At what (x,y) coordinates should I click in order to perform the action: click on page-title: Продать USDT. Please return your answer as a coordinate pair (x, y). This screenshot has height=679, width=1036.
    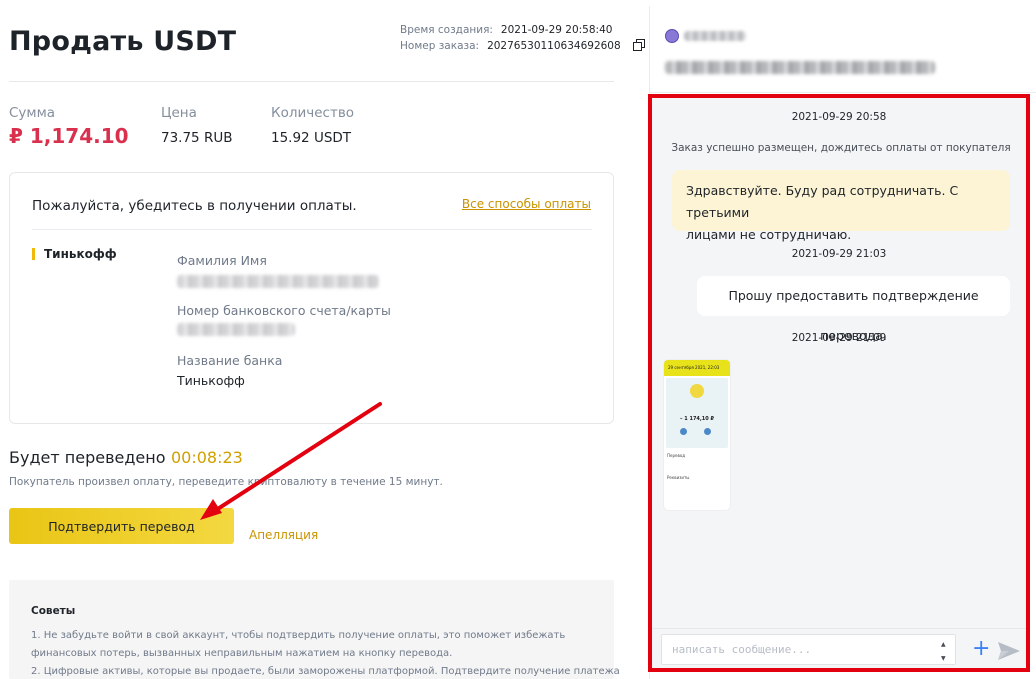
    Looking at the image, I should click on (123, 41).